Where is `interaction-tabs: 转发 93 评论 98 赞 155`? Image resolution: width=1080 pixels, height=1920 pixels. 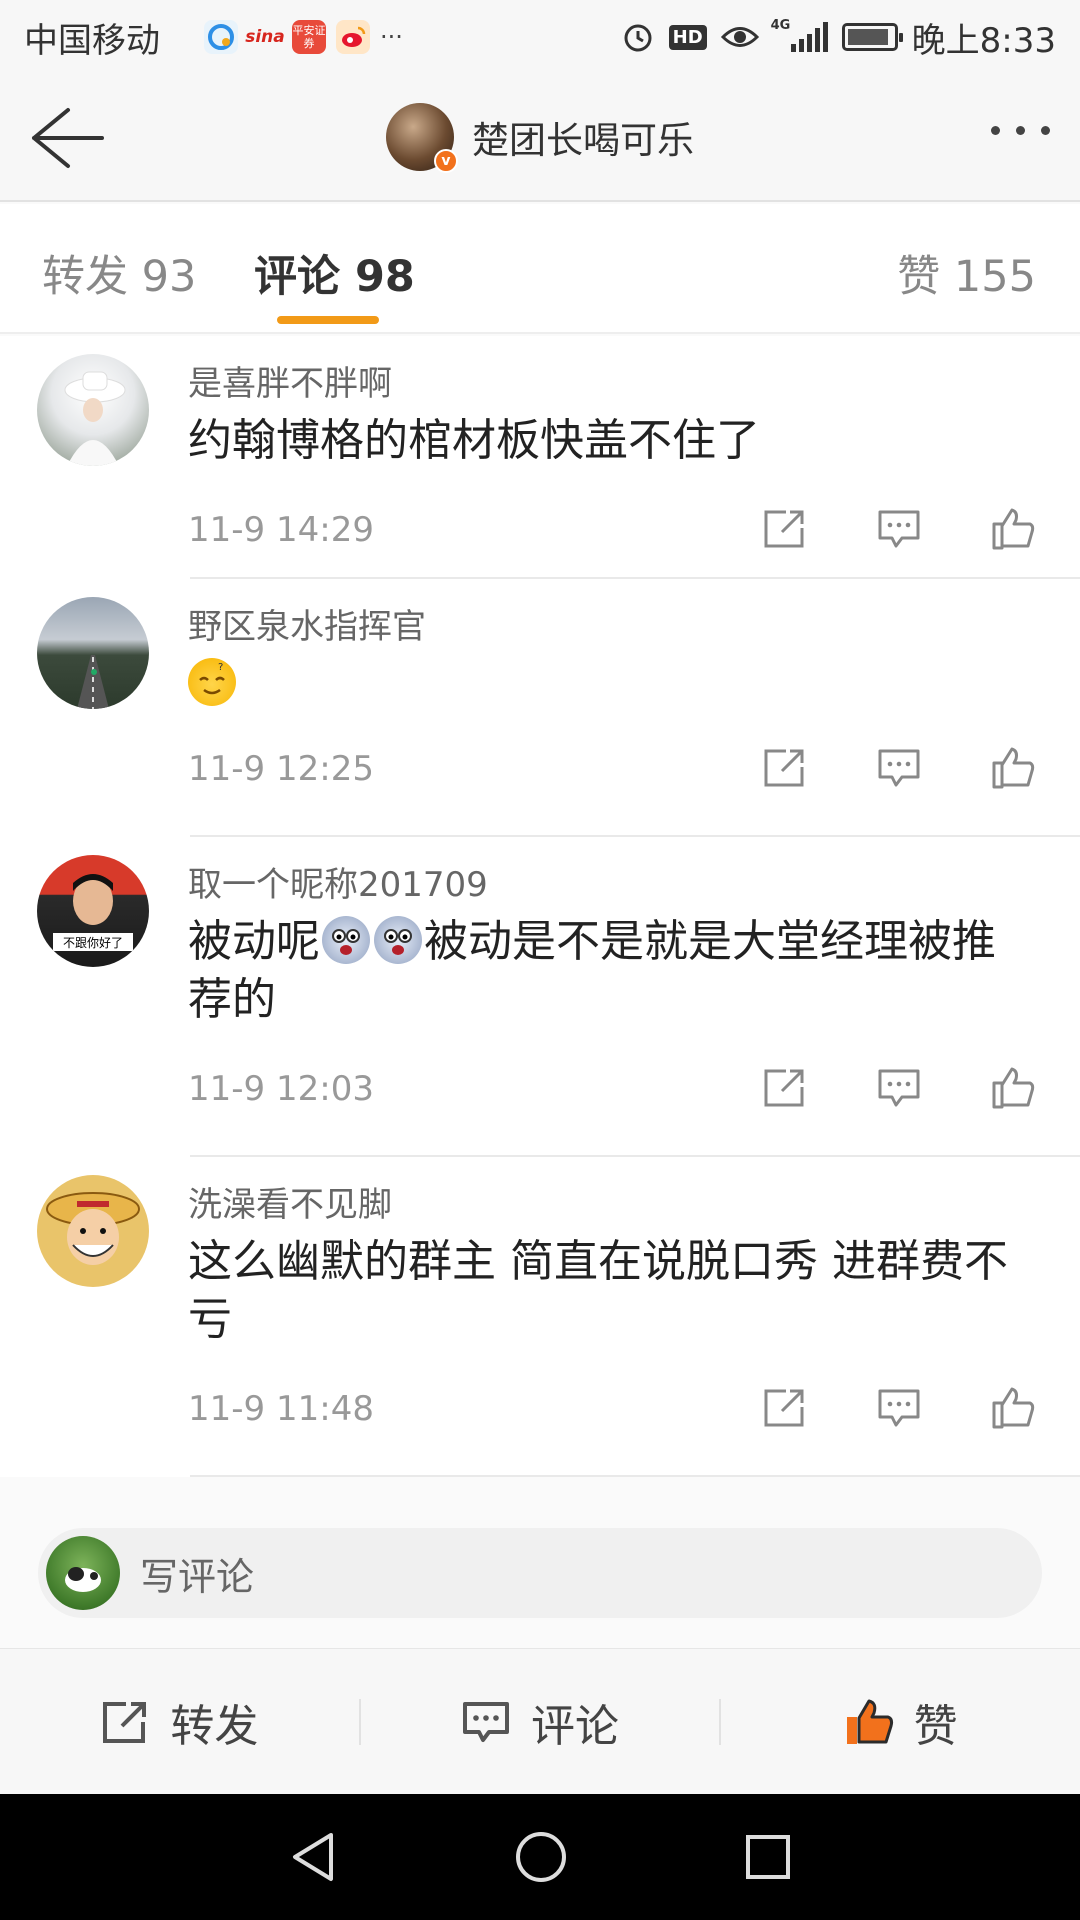 interaction-tabs: 转发 93 评论 98 赞 155 is located at coordinates (540, 269).